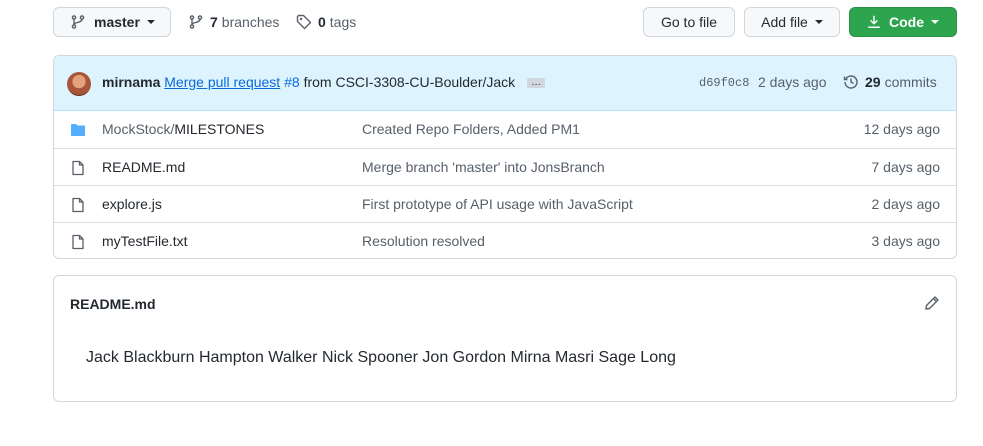 The image size is (983, 446). Describe the element at coordinates (222, 82) in the screenshot. I see `commit-message-link: Merge pull request` at that location.